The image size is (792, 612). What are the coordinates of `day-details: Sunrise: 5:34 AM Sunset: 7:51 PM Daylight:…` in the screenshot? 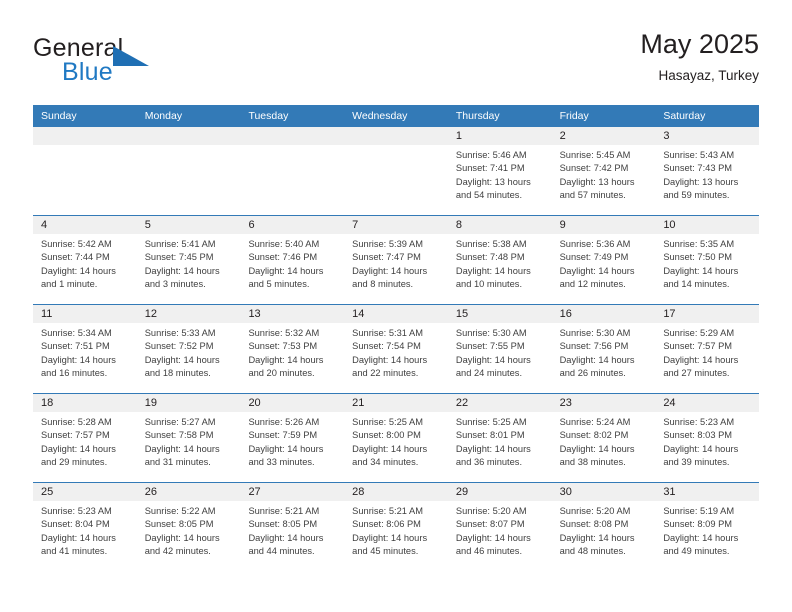 It's located at (85, 352).